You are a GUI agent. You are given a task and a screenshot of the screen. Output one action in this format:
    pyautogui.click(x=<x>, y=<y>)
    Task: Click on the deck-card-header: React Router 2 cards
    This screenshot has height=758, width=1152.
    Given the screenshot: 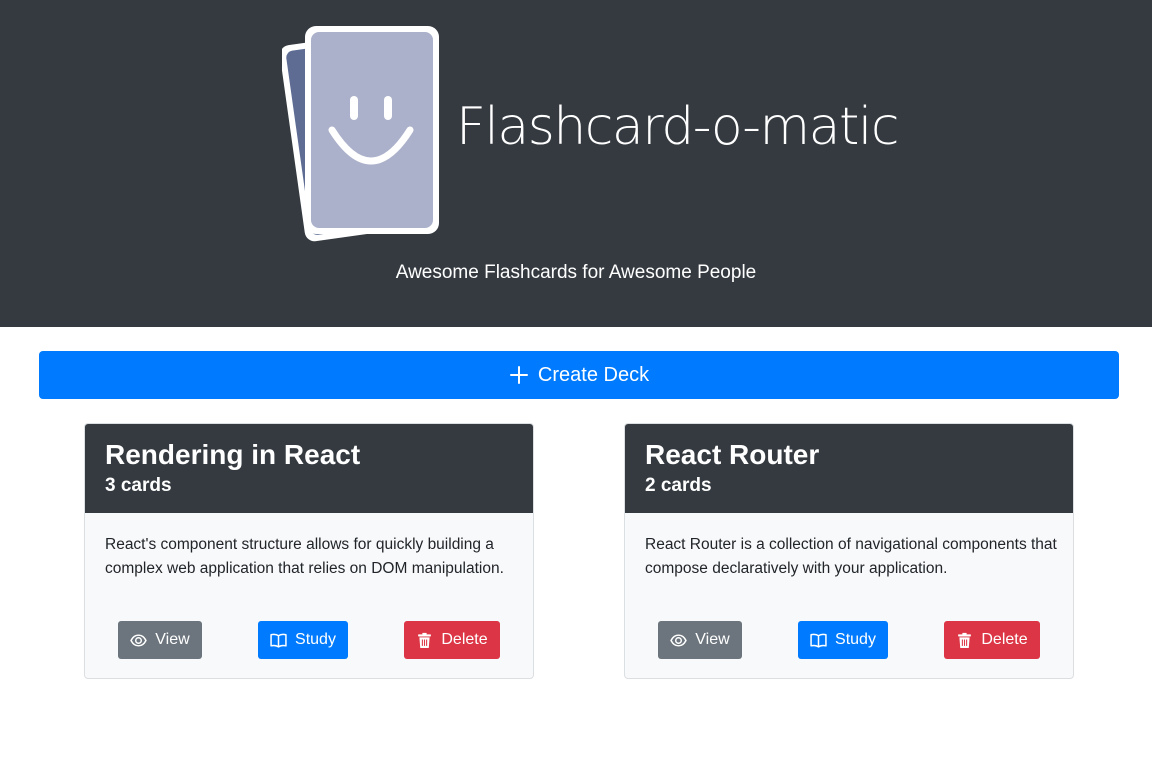 What is the action you would take?
    pyautogui.click(x=849, y=468)
    